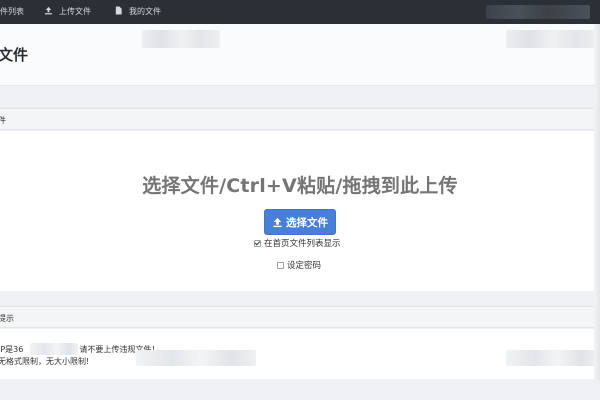 Image resolution: width=600 pixels, height=400 pixels. I want to click on scrollbar-track, so click(597, 202).